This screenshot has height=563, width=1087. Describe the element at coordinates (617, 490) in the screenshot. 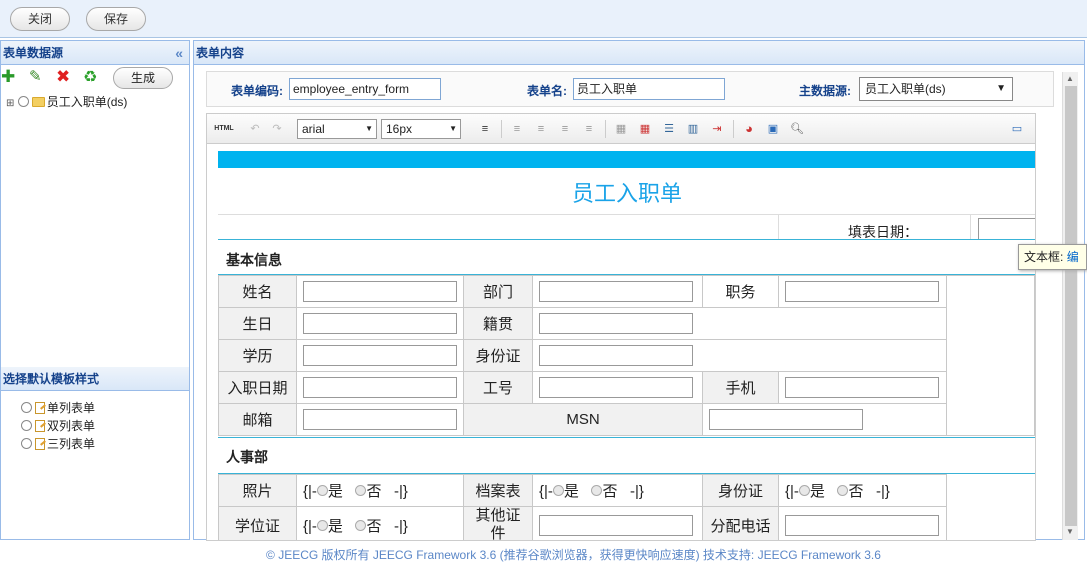

I see `archive-radio-group: {|- 是 否 -|}` at that location.